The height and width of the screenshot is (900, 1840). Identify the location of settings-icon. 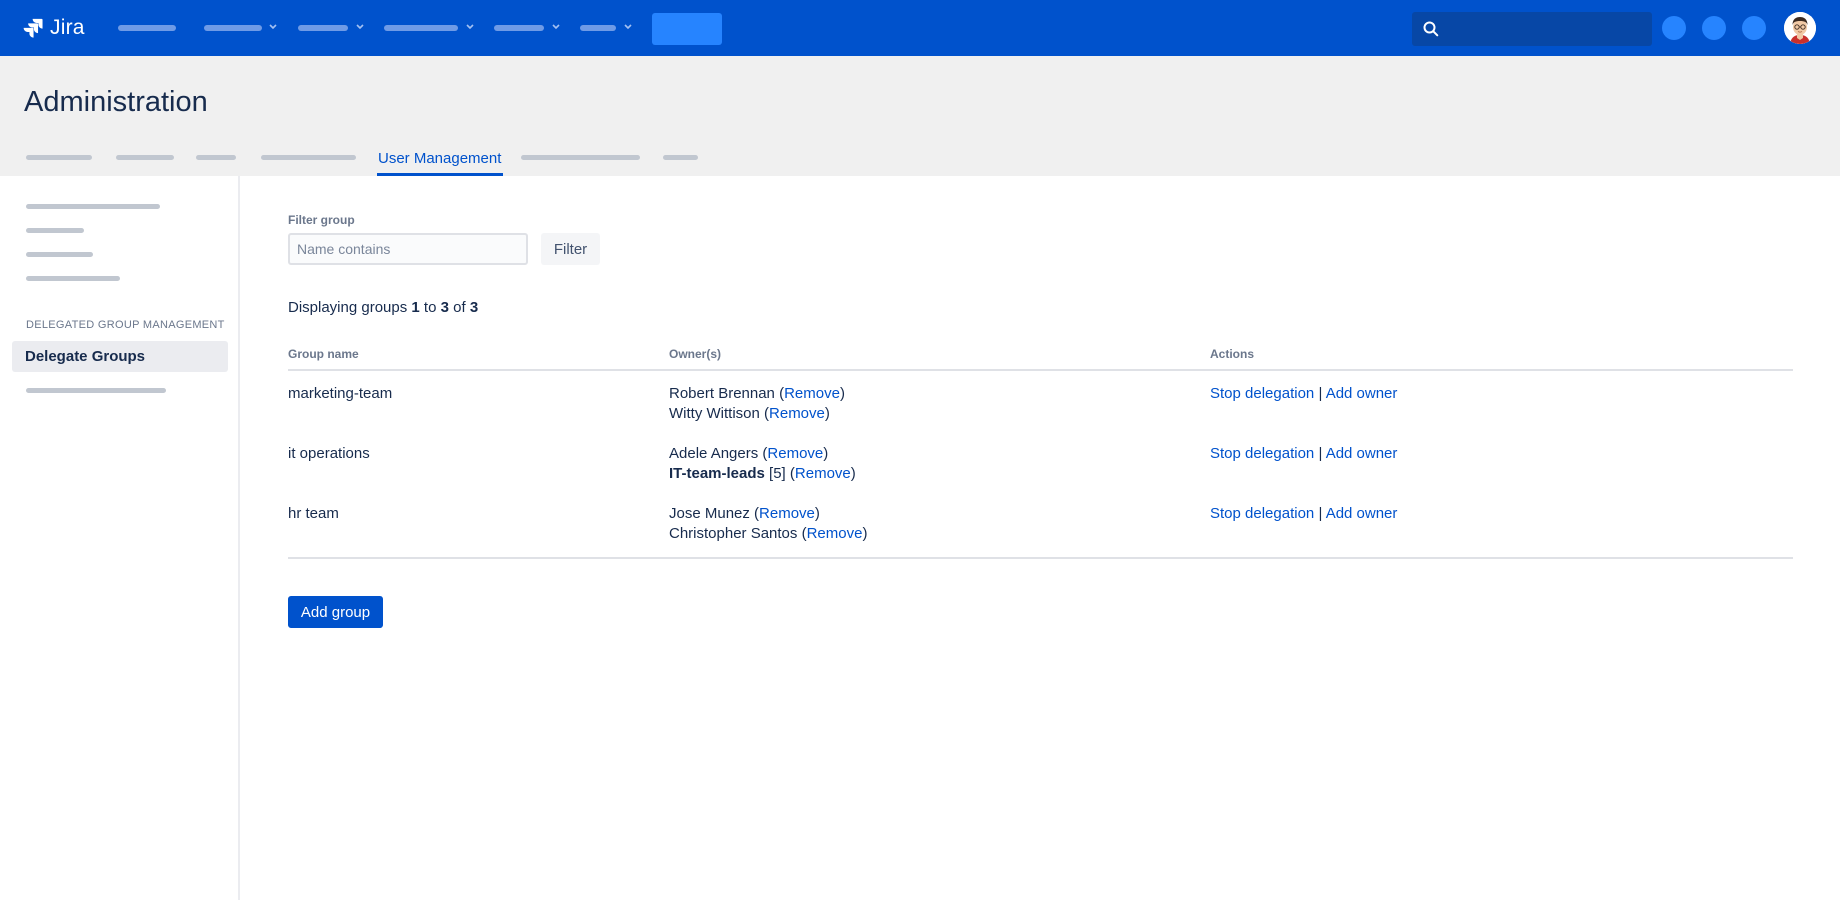
(1754, 28).